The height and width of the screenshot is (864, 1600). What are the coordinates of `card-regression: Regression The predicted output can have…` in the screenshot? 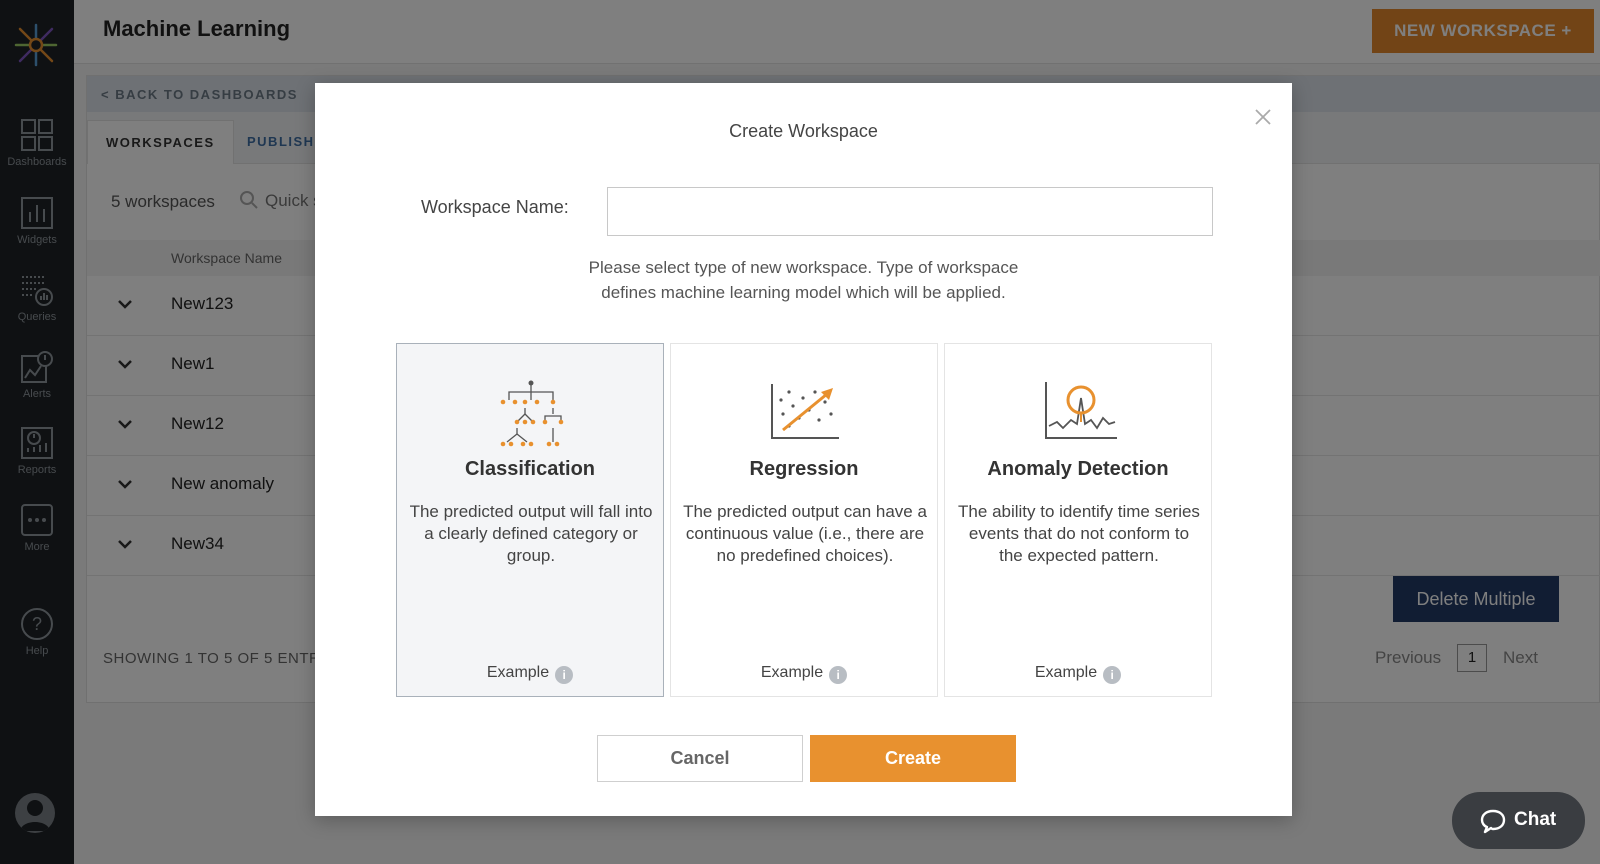 It's located at (804, 520).